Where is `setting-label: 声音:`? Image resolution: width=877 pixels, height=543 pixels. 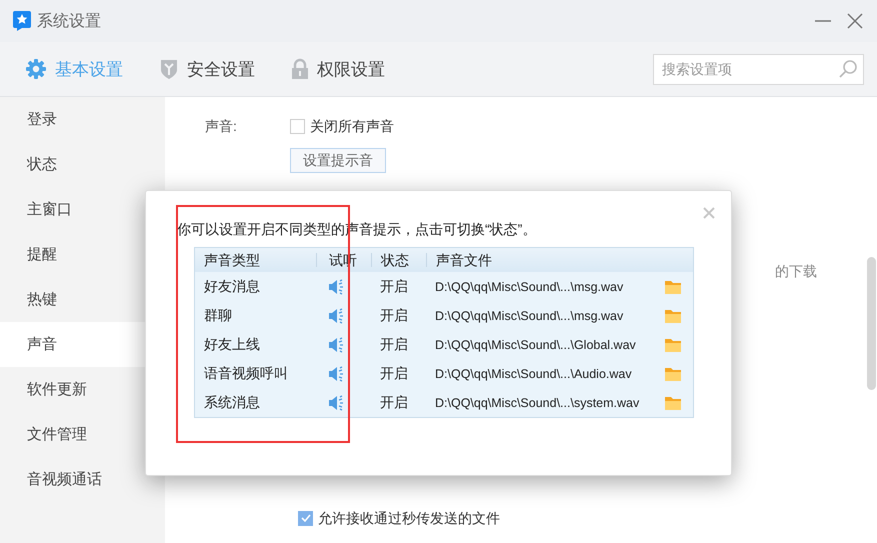 setting-label: 声音: is located at coordinates (221, 126).